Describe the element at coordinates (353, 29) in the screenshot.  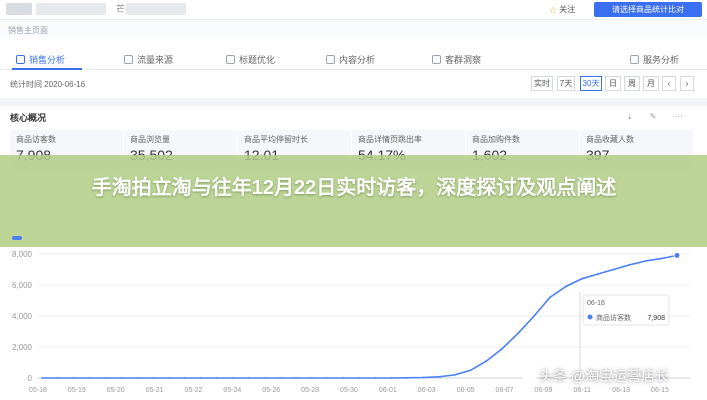
I see `tab-bar: 销售主页面` at that location.